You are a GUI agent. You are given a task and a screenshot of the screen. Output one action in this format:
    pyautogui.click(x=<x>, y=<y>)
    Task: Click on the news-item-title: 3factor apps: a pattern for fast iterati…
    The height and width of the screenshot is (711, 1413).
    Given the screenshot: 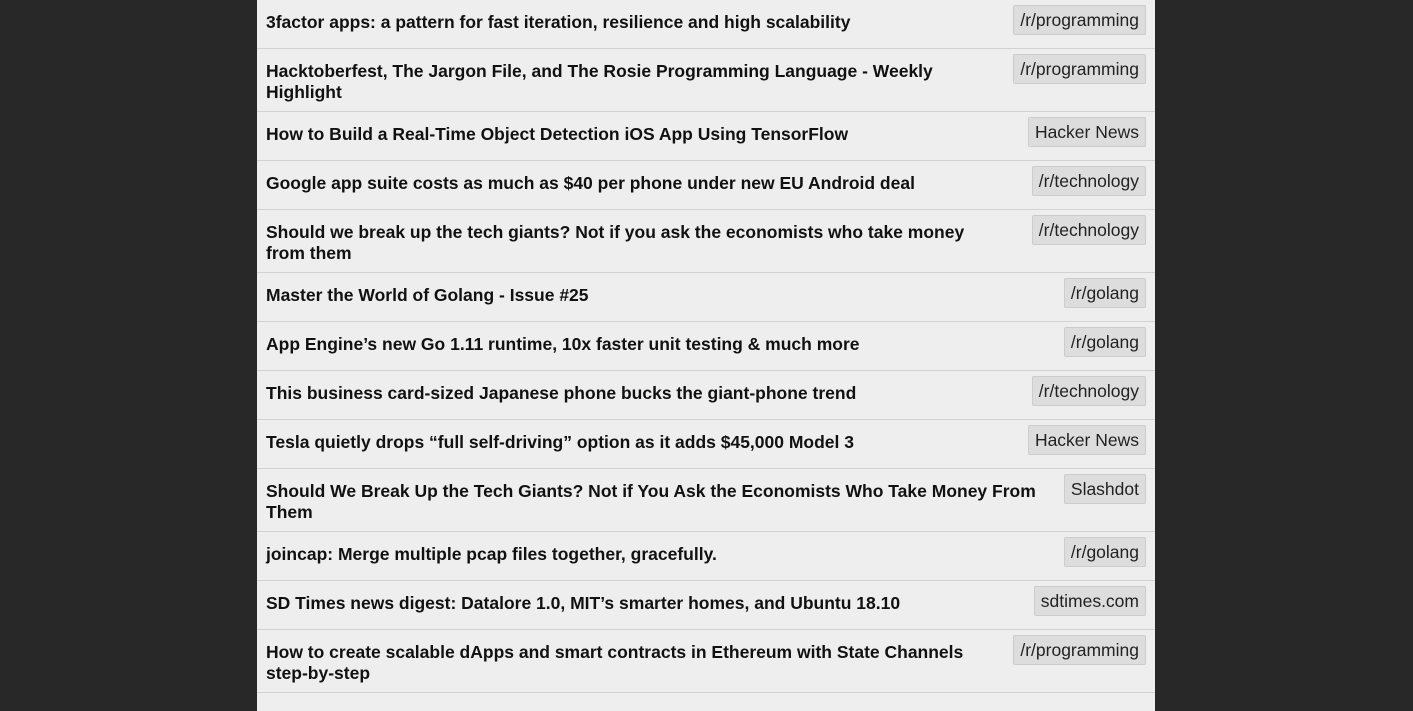 What is the action you would take?
    pyautogui.click(x=623, y=22)
    